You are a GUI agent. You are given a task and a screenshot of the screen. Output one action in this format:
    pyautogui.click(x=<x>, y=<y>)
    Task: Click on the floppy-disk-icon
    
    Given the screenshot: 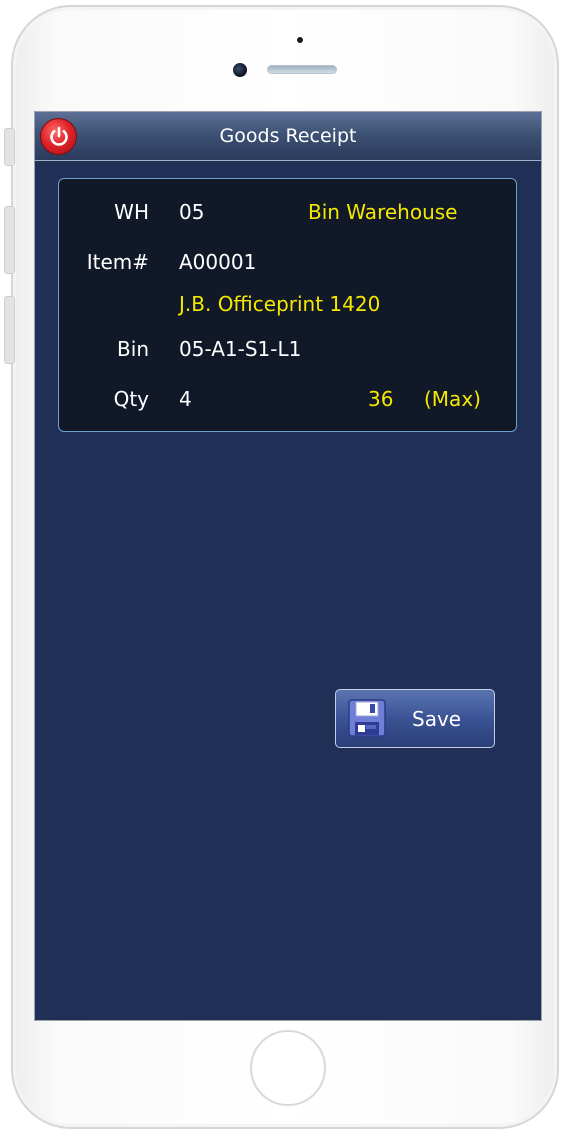 What is the action you would take?
    pyautogui.click(x=367, y=718)
    